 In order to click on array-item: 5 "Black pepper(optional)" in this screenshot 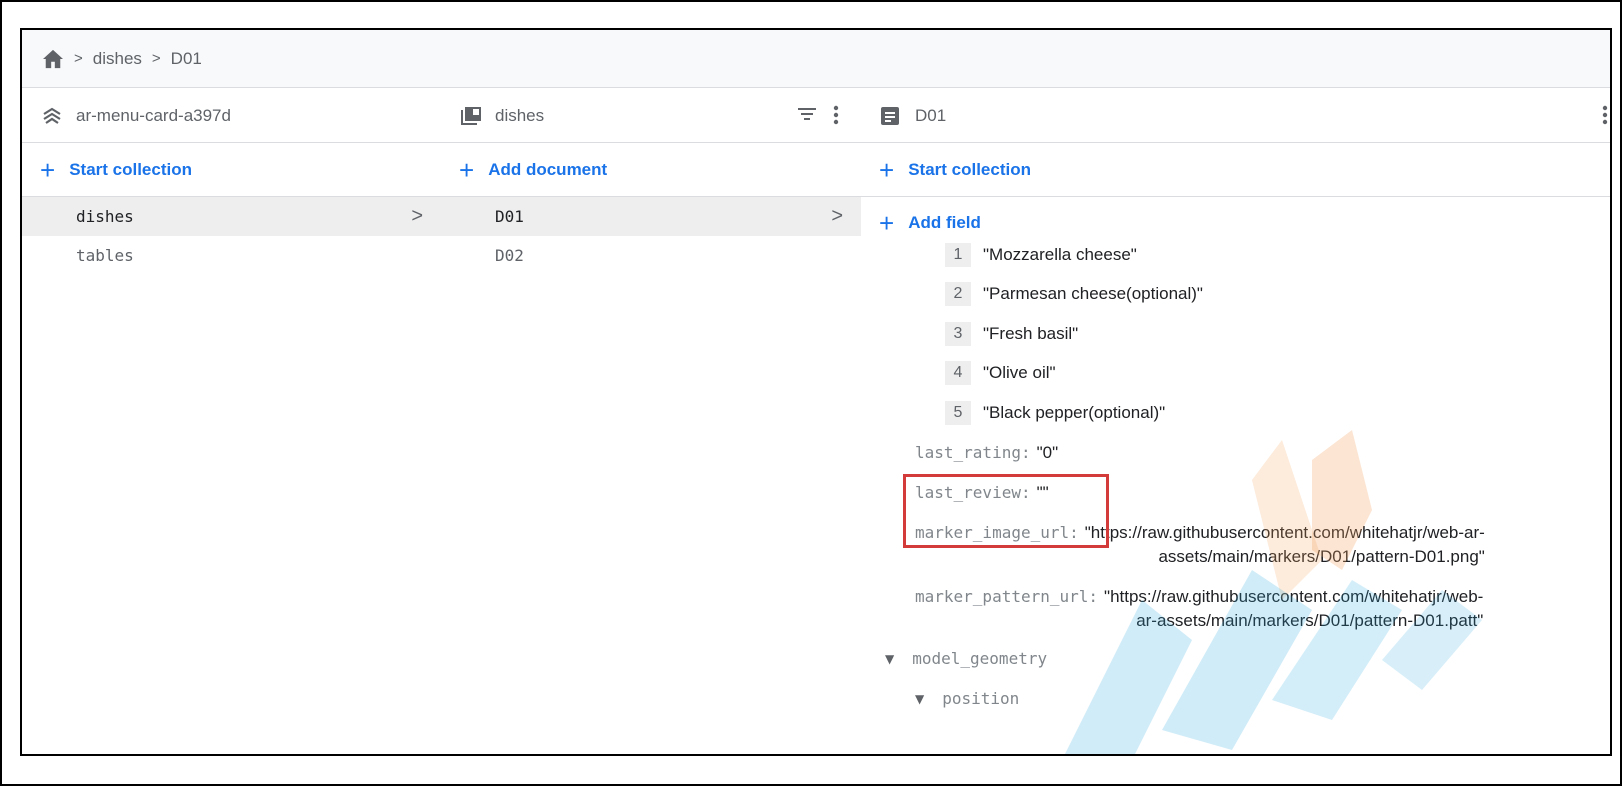, I will do `click(1235, 413)`.